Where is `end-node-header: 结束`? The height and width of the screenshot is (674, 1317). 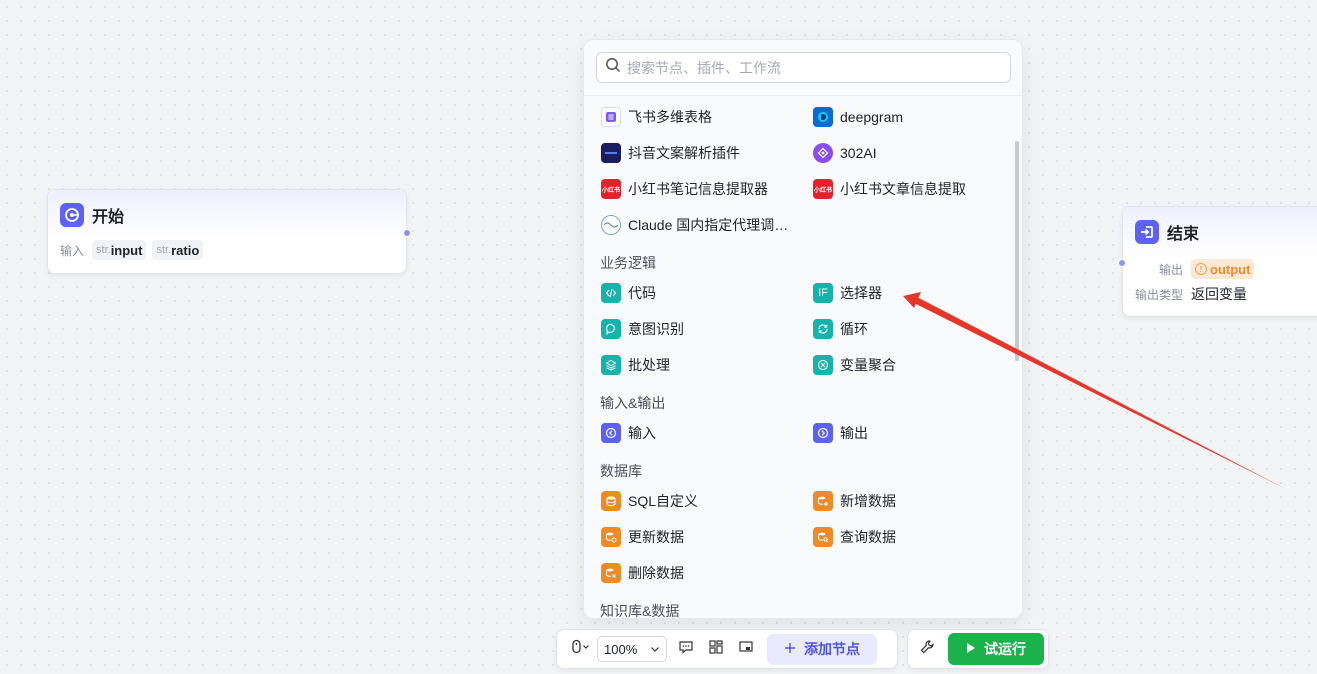 end-node-header: 结束 is located at coordinates (1220, 232).